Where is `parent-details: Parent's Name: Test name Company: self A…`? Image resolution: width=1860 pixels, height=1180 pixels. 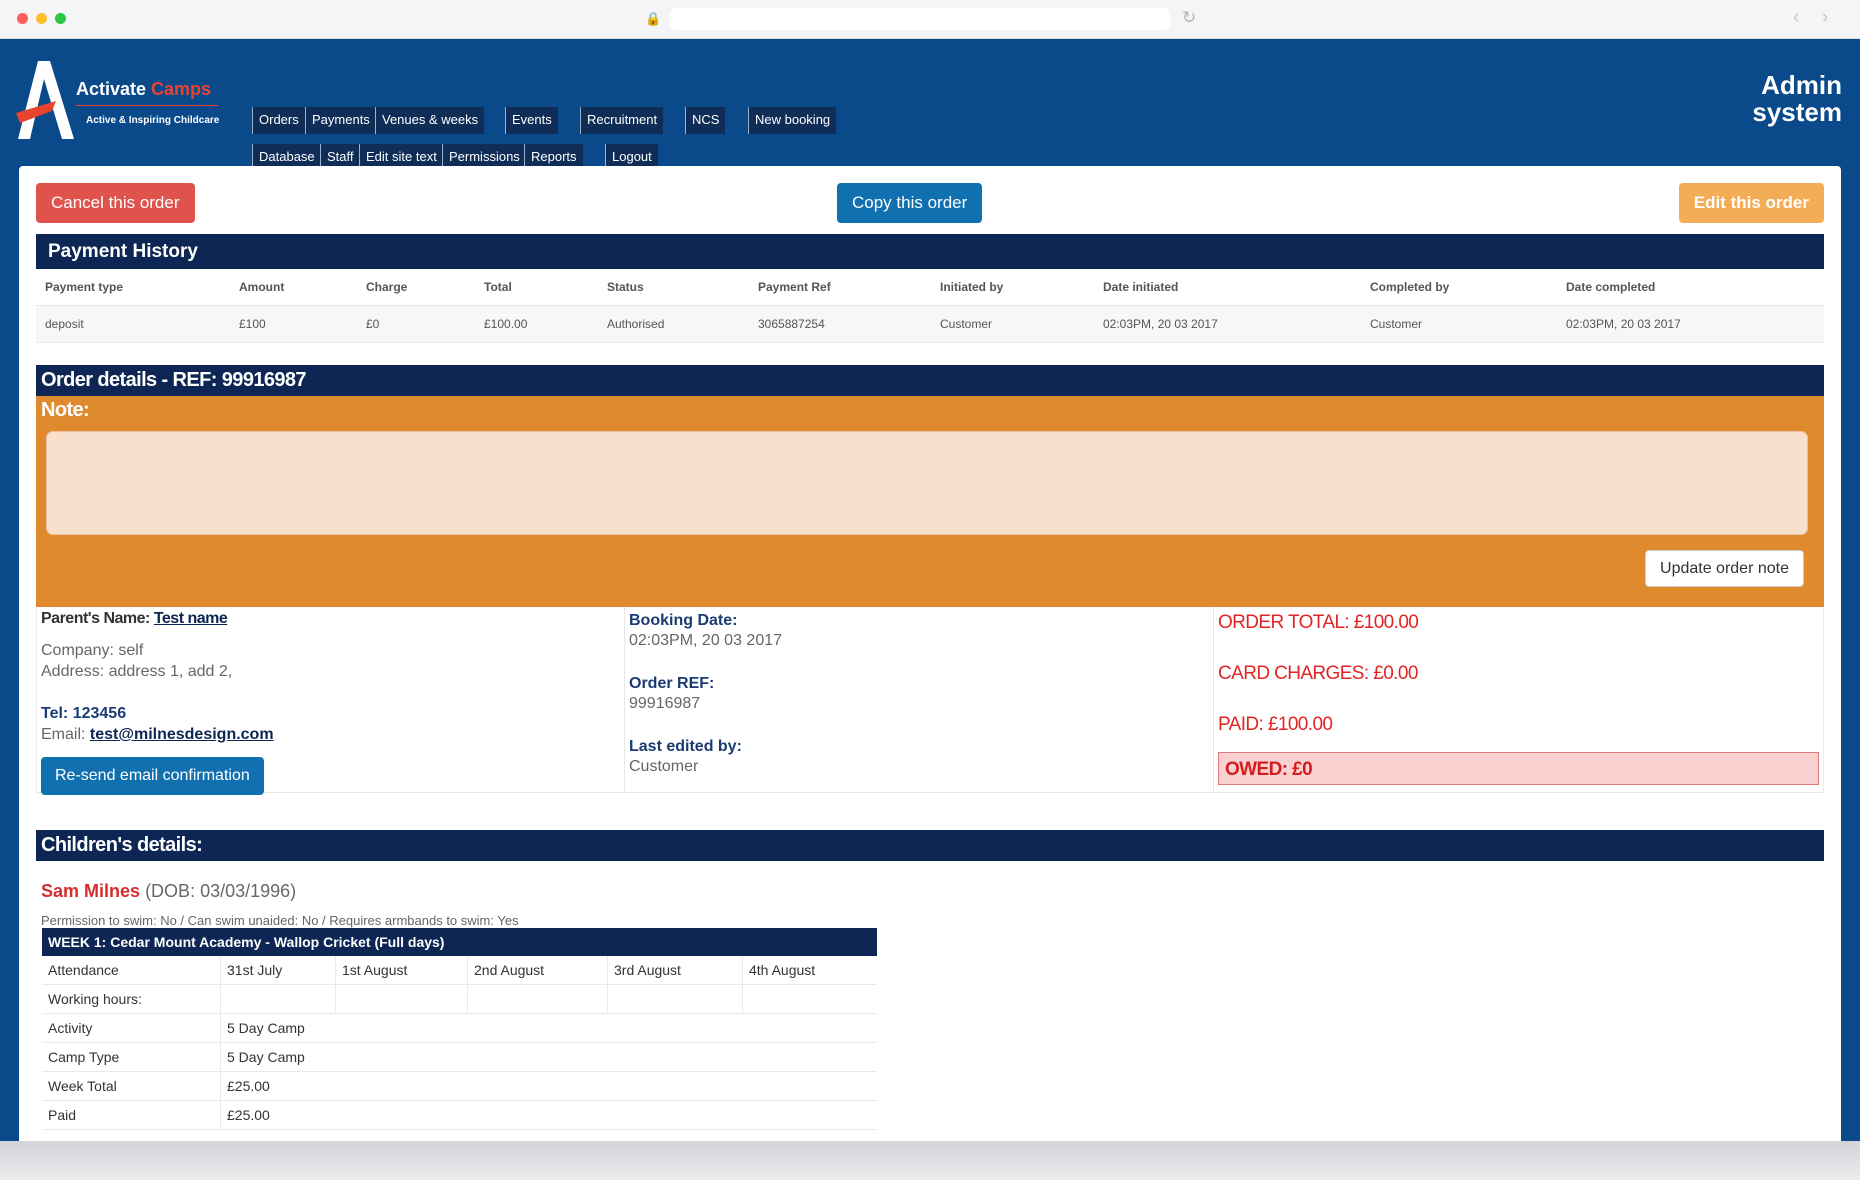
parent-details: Parent's Name: Test name Company: self A… is located at coordinates (330, 701).